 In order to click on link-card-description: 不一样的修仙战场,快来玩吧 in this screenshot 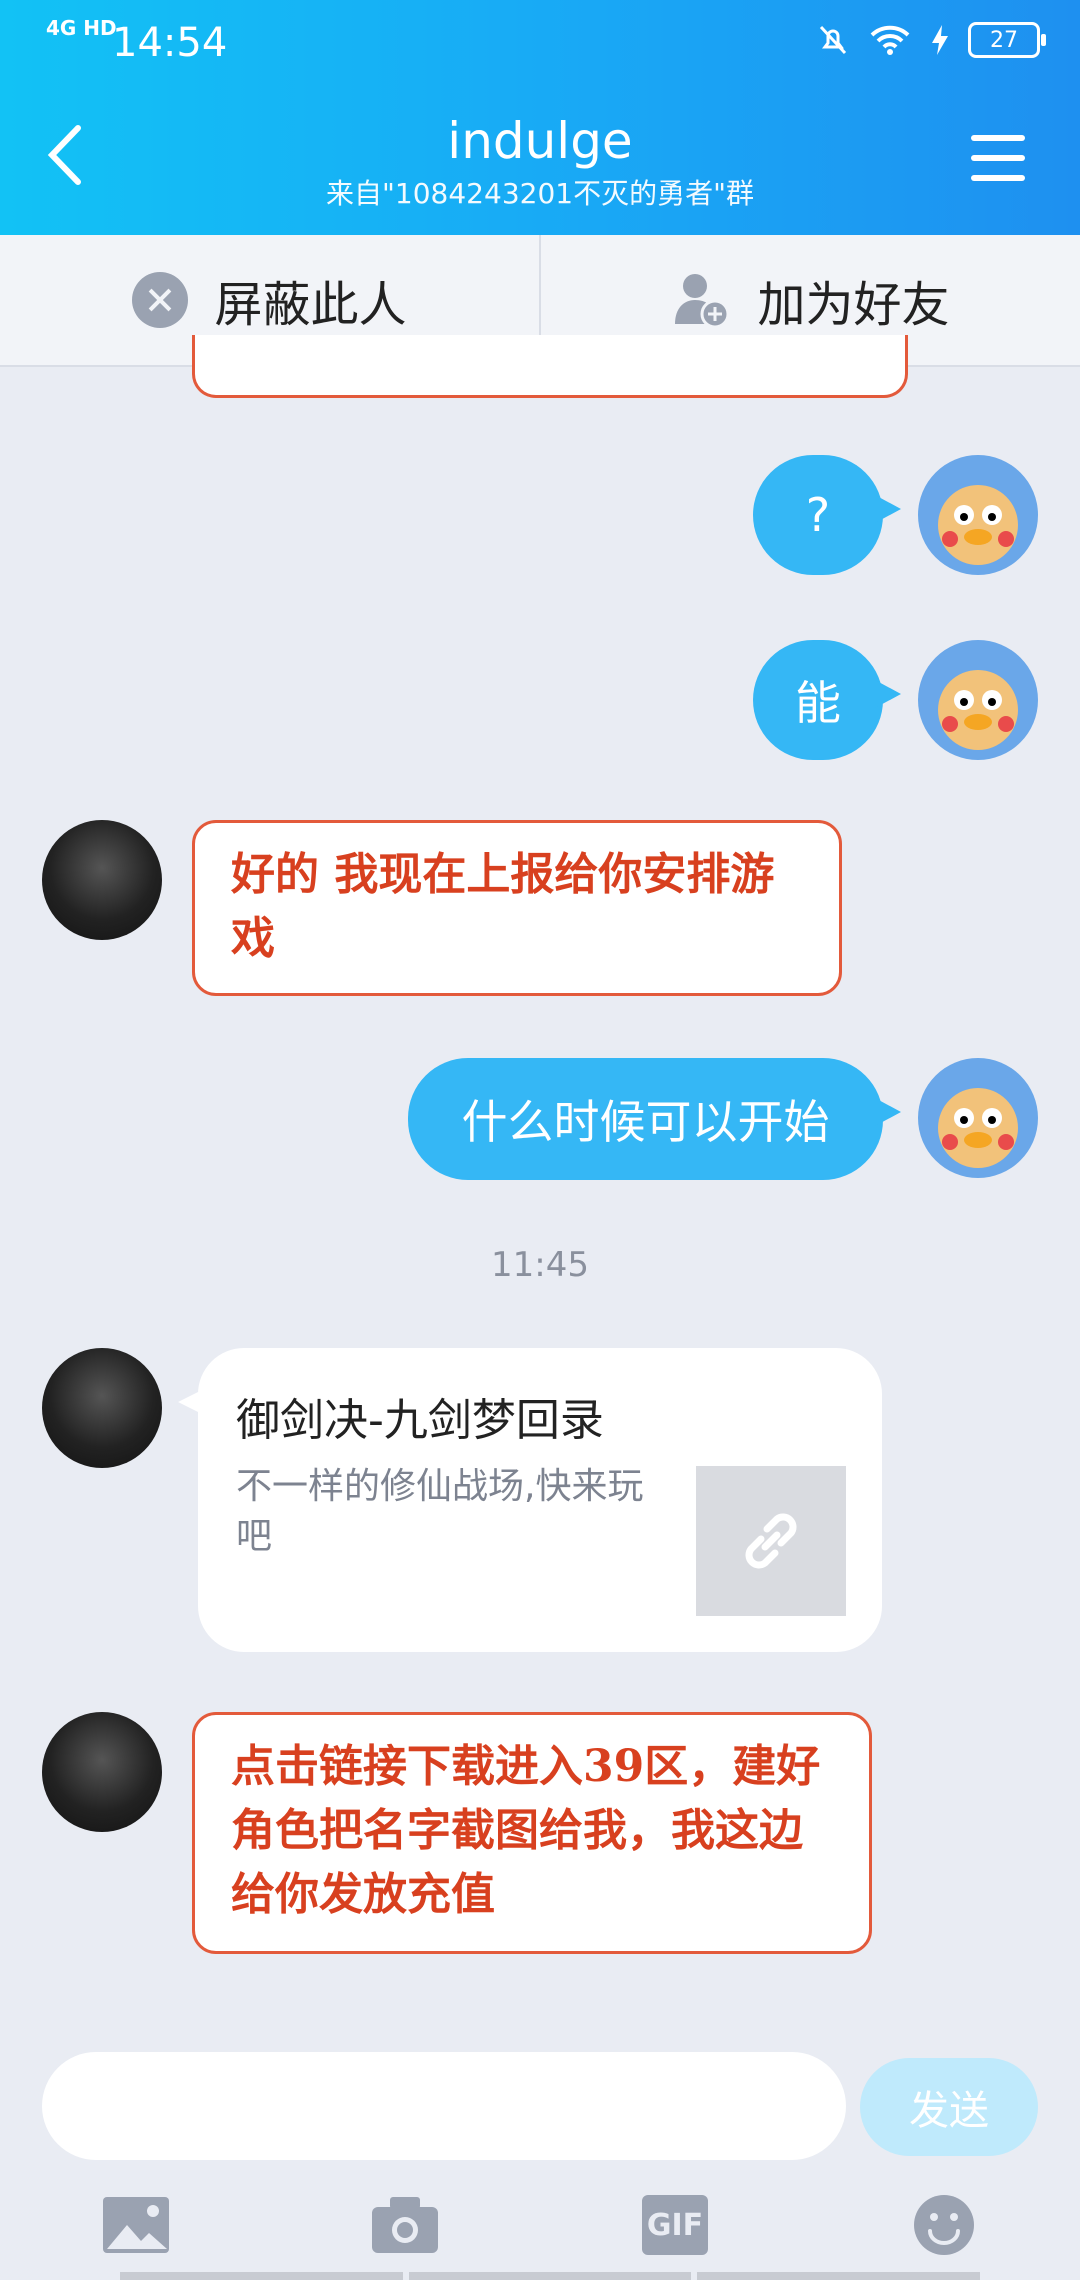, I will do `click(440, 1511)`.